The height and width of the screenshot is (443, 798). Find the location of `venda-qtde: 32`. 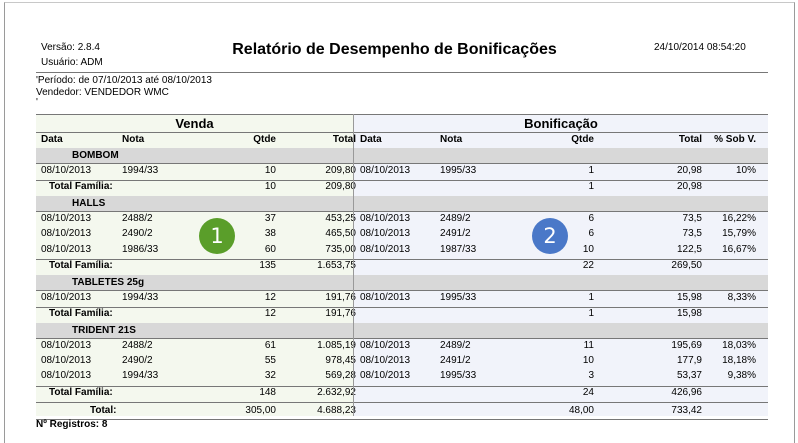

venda-qtde: 32 is located at coordinates (270, 376).